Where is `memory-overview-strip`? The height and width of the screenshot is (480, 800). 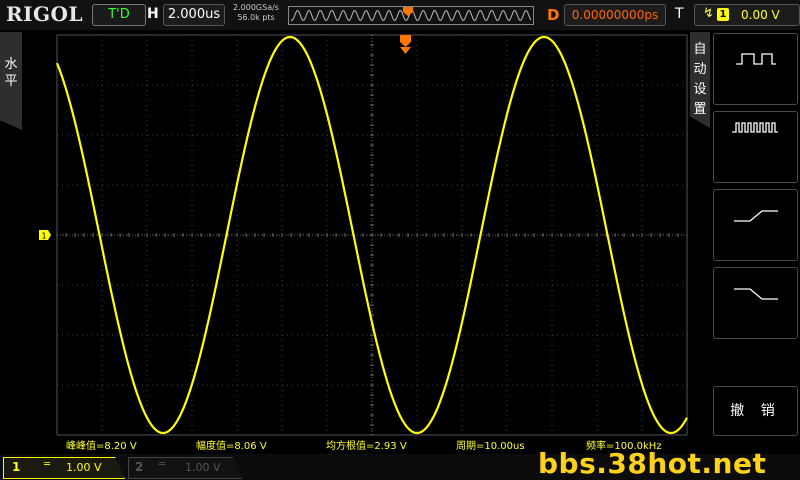 memory-overview-strip is located at coordinates (411, 15).